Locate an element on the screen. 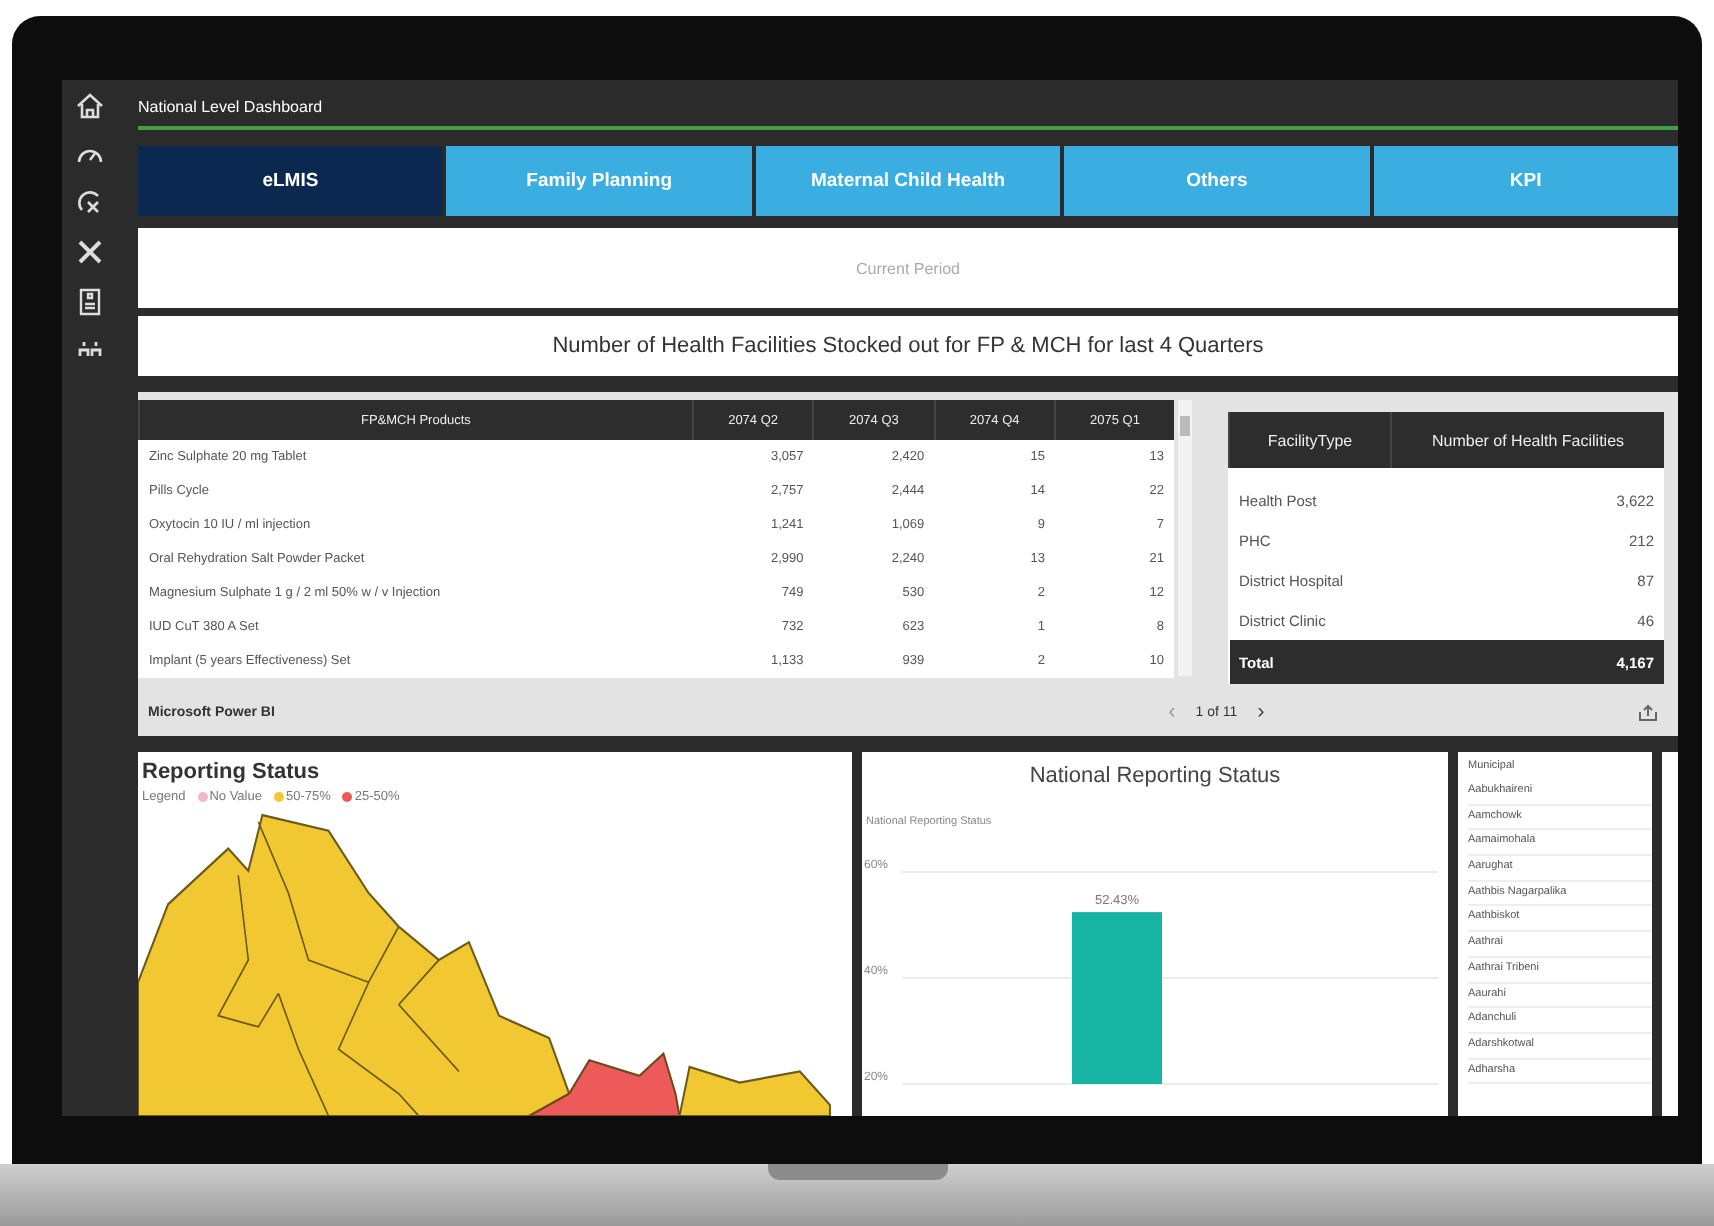 This screenshot has width=1714, height=1226. document-icon is located at coordinates (90, 302).